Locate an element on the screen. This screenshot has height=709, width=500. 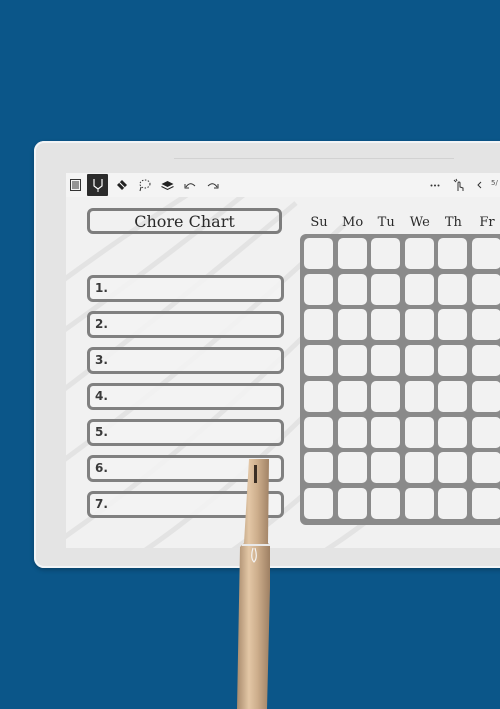
chore-number: 3. is located at coordinates (101, 360).